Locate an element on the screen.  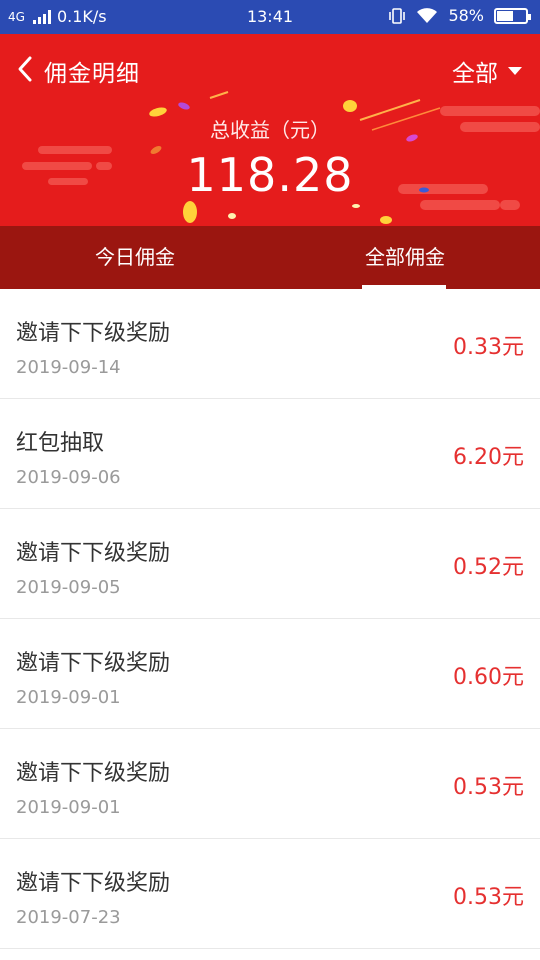
tab-label: 全部佣金 is located at coordinates (405, 257).